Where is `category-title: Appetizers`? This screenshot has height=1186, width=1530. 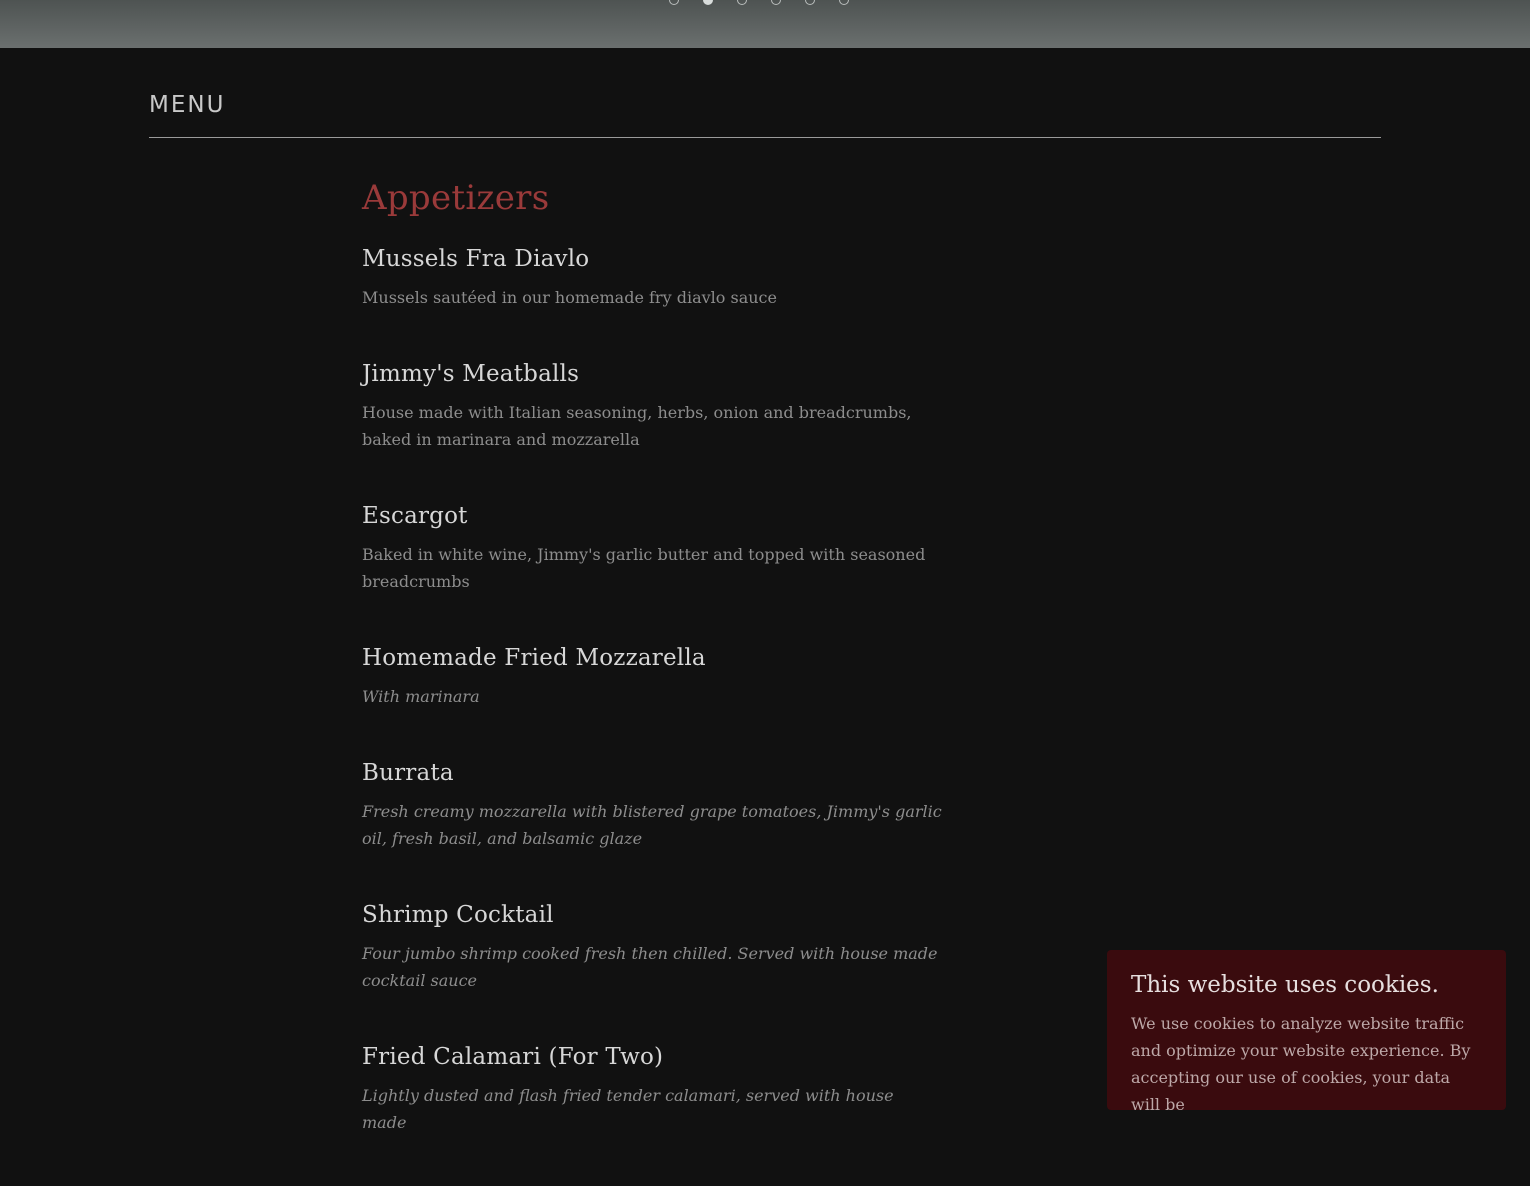 category-title: Appetizers is located at coordinates (456, 198).